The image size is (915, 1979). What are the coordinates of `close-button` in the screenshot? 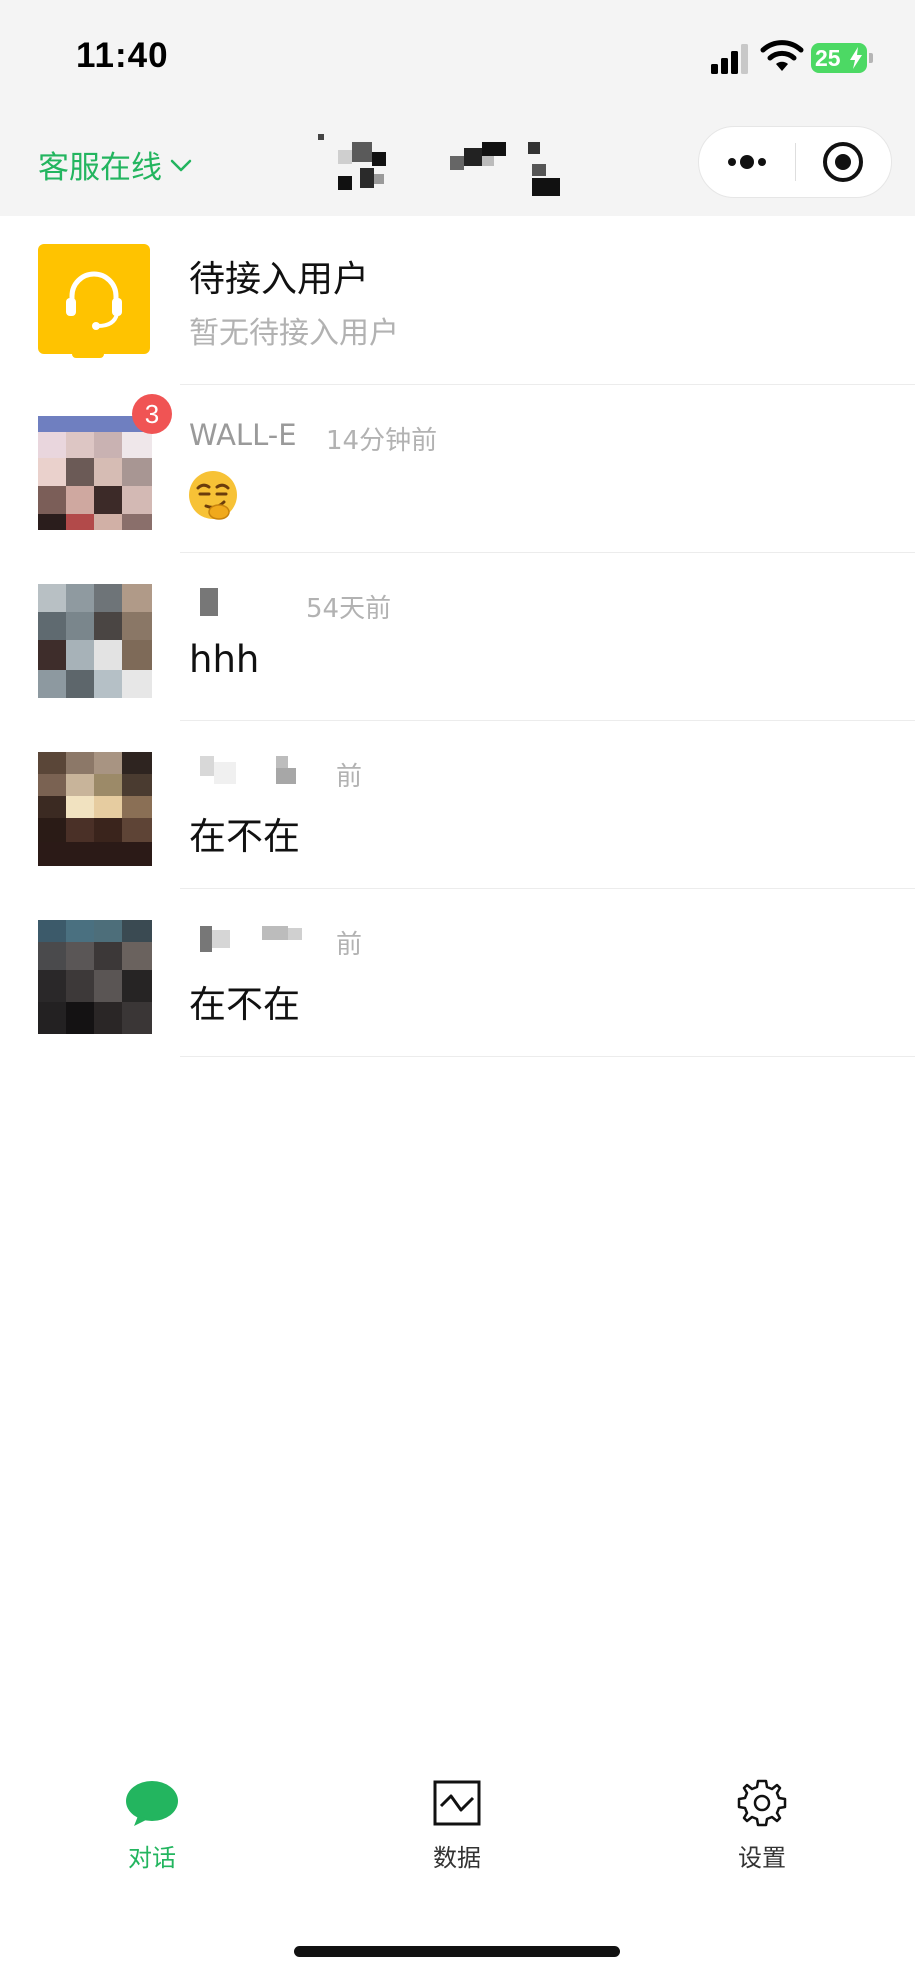 It's located at (844, 162).